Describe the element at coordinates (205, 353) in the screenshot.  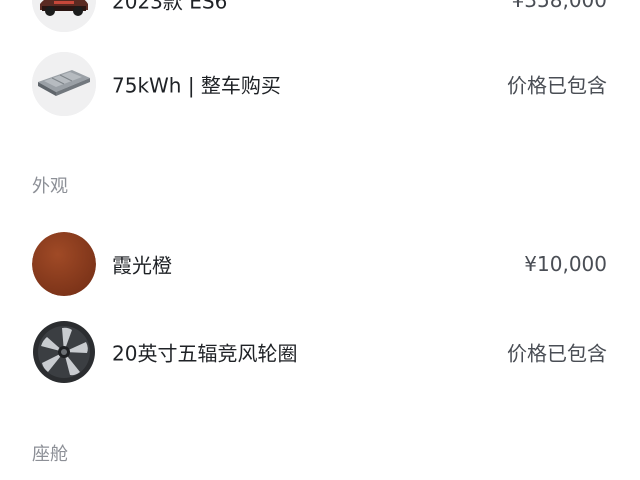
I see `wheels-label: 20英寸五辐竞风轮圈` at that location.